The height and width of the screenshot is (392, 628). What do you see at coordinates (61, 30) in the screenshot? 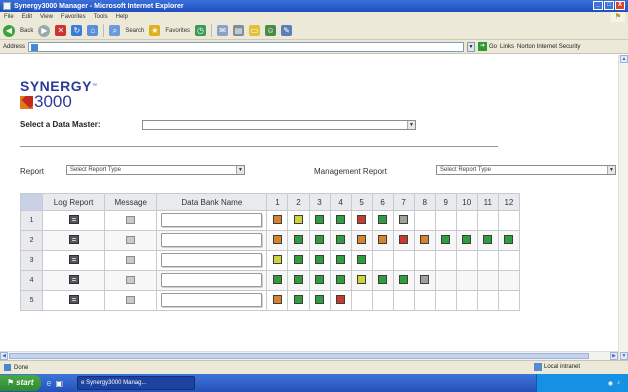
I see `stop-icon: ✕` at bounding box center [61, 30].